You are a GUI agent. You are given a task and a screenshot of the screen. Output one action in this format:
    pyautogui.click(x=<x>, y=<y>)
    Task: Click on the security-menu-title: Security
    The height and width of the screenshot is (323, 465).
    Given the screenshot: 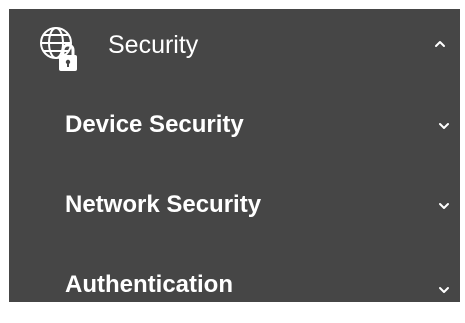 What is the action you would take?
    pyautogui.click(x=153, y=45)
    